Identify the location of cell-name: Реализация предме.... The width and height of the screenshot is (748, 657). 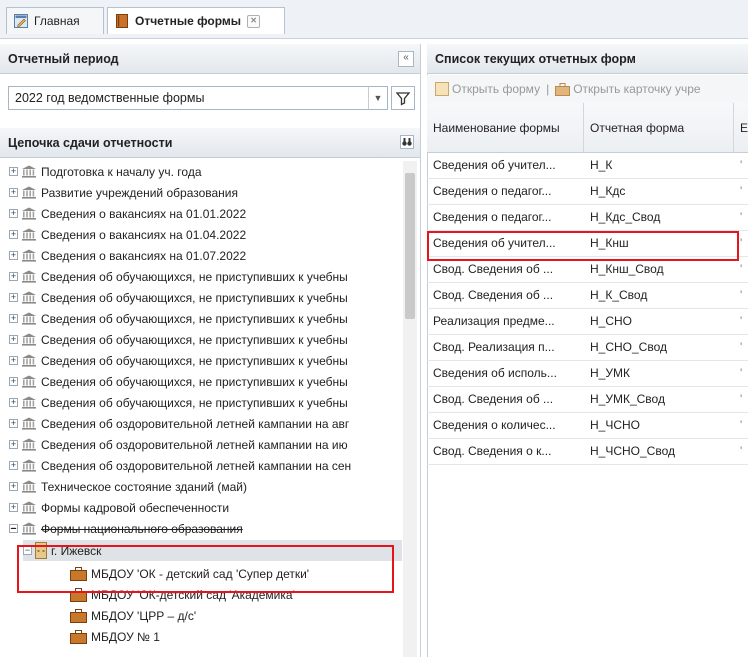
(494, 321).